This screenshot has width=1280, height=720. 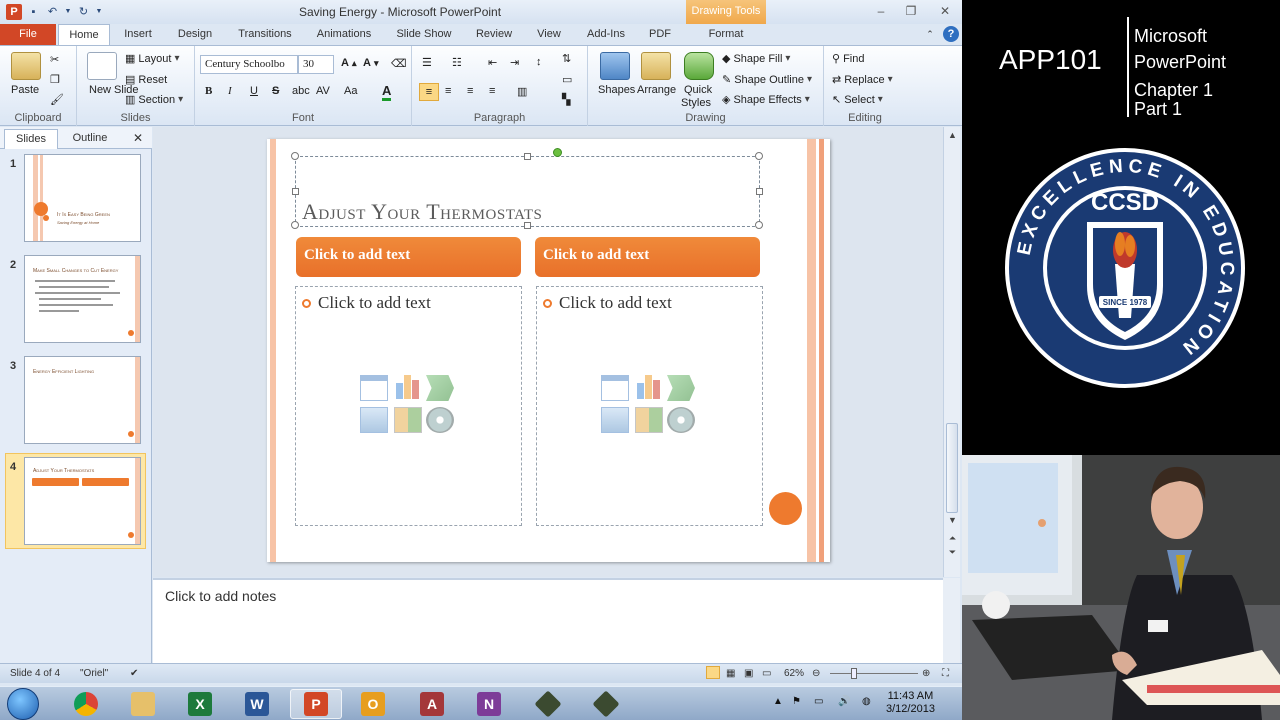 I want to click on taskbar-excel: X, so click(x=200, y=704).